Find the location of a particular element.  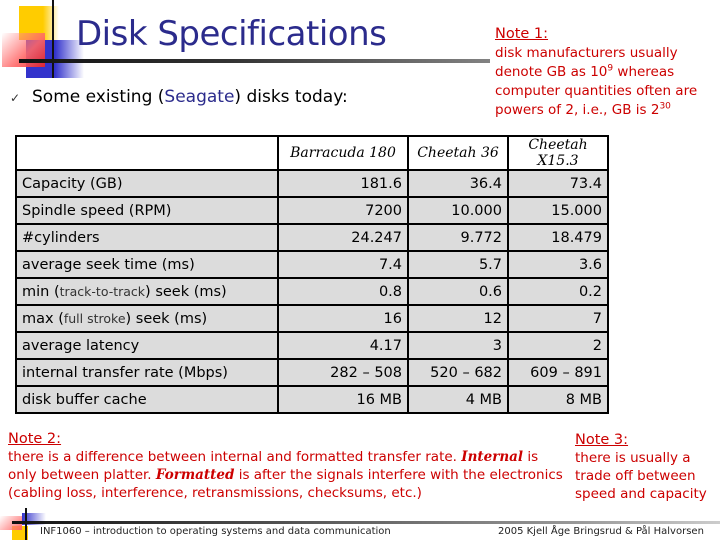

cell-value: 18.479 is located at coordinates (558, 237).